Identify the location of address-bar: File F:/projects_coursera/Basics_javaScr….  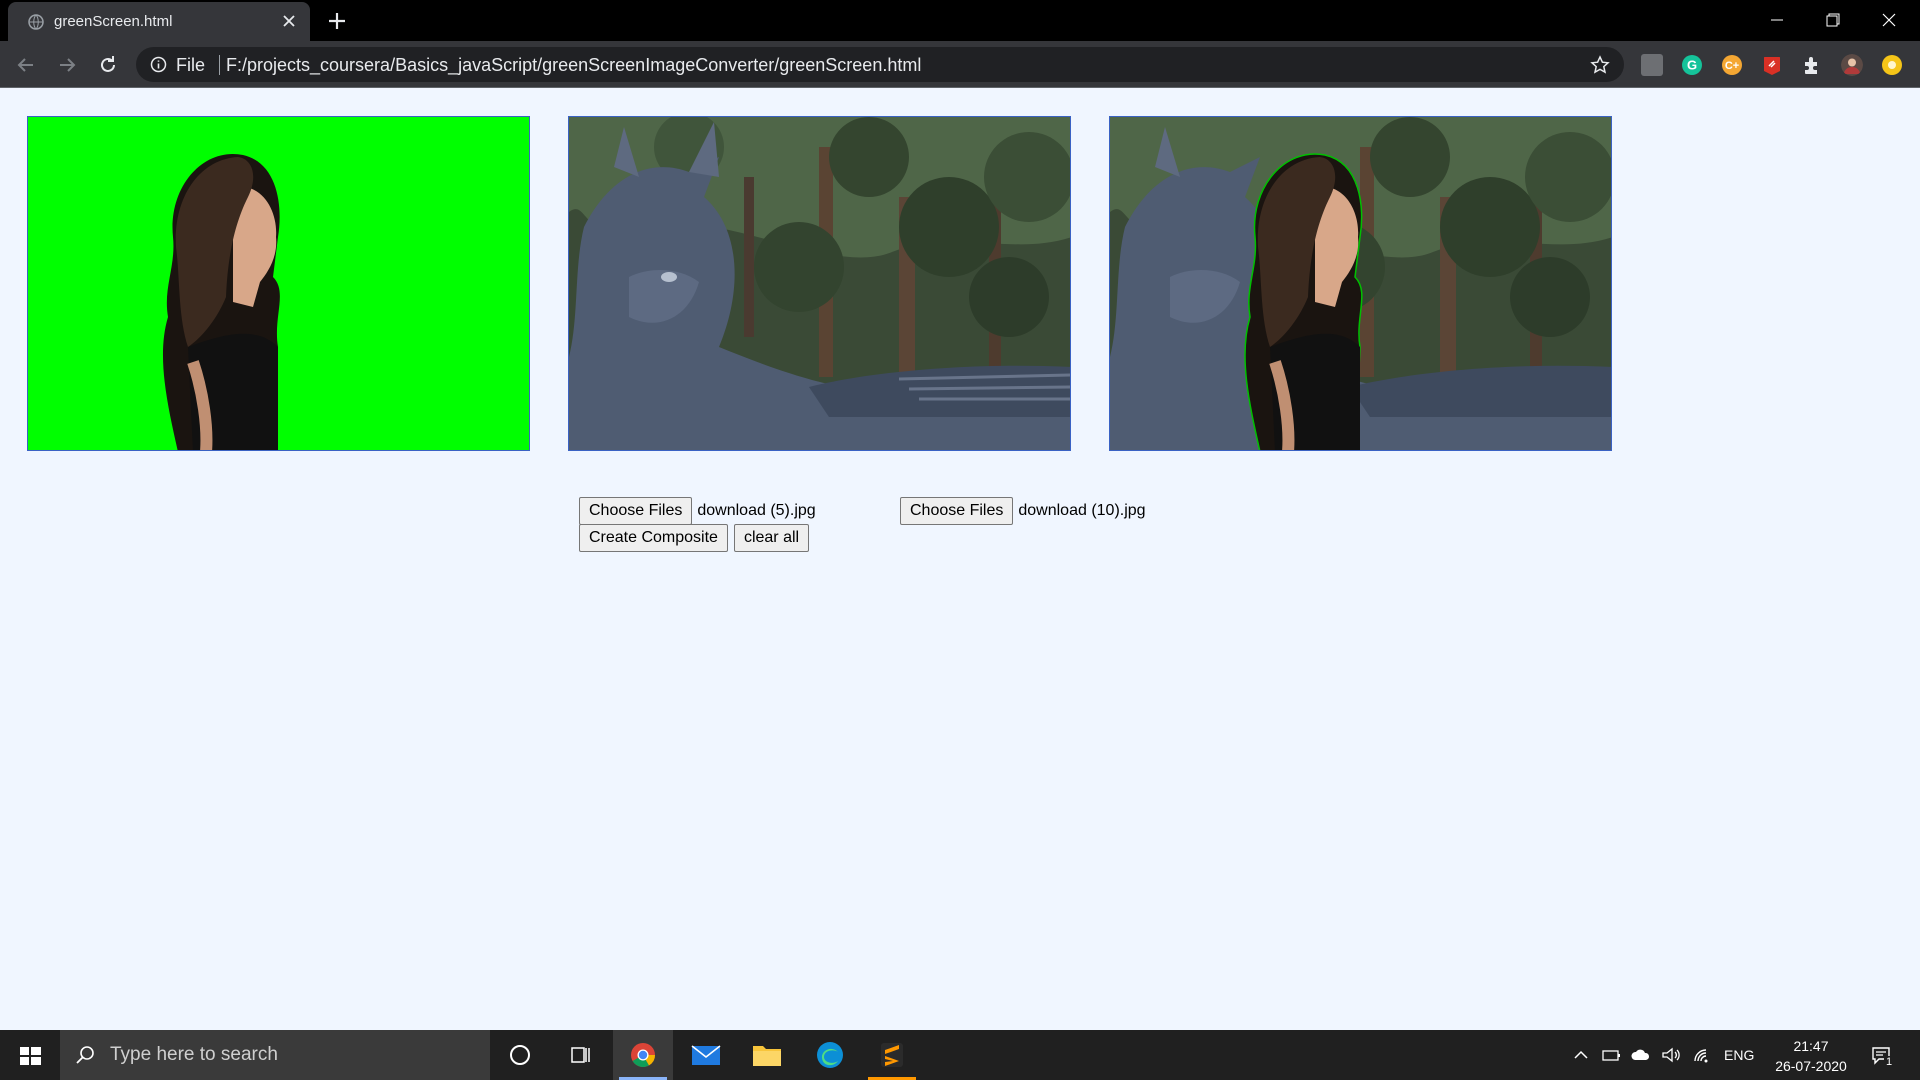
(880, 64).